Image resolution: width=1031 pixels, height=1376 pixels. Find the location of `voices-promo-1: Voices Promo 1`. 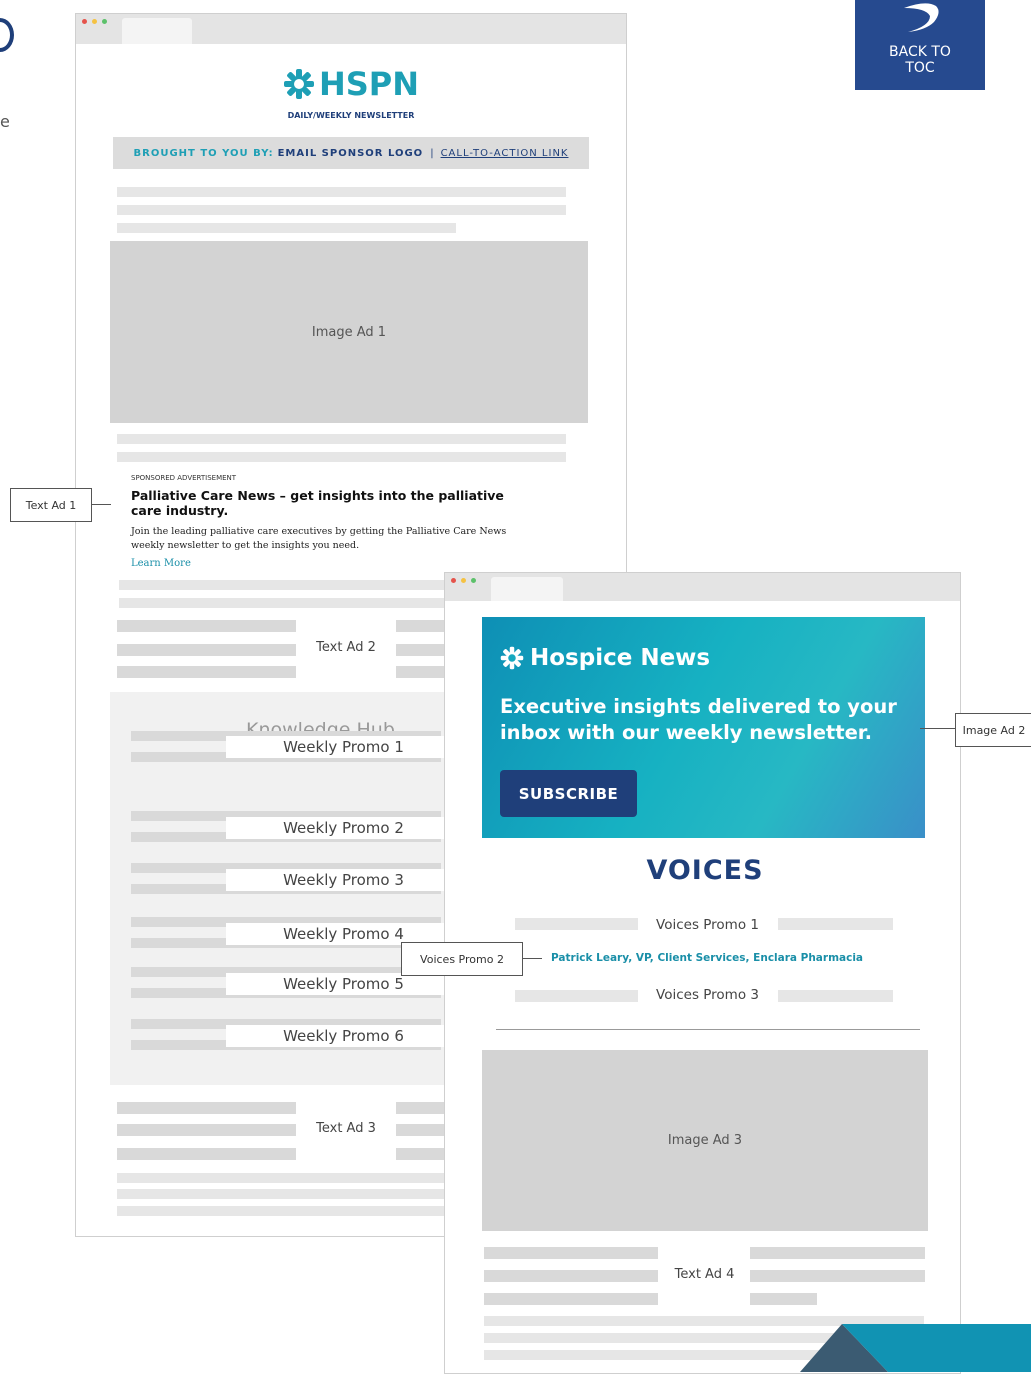

voices-promo-1: Voices Promo 1 is located at coordinates (707, 925).